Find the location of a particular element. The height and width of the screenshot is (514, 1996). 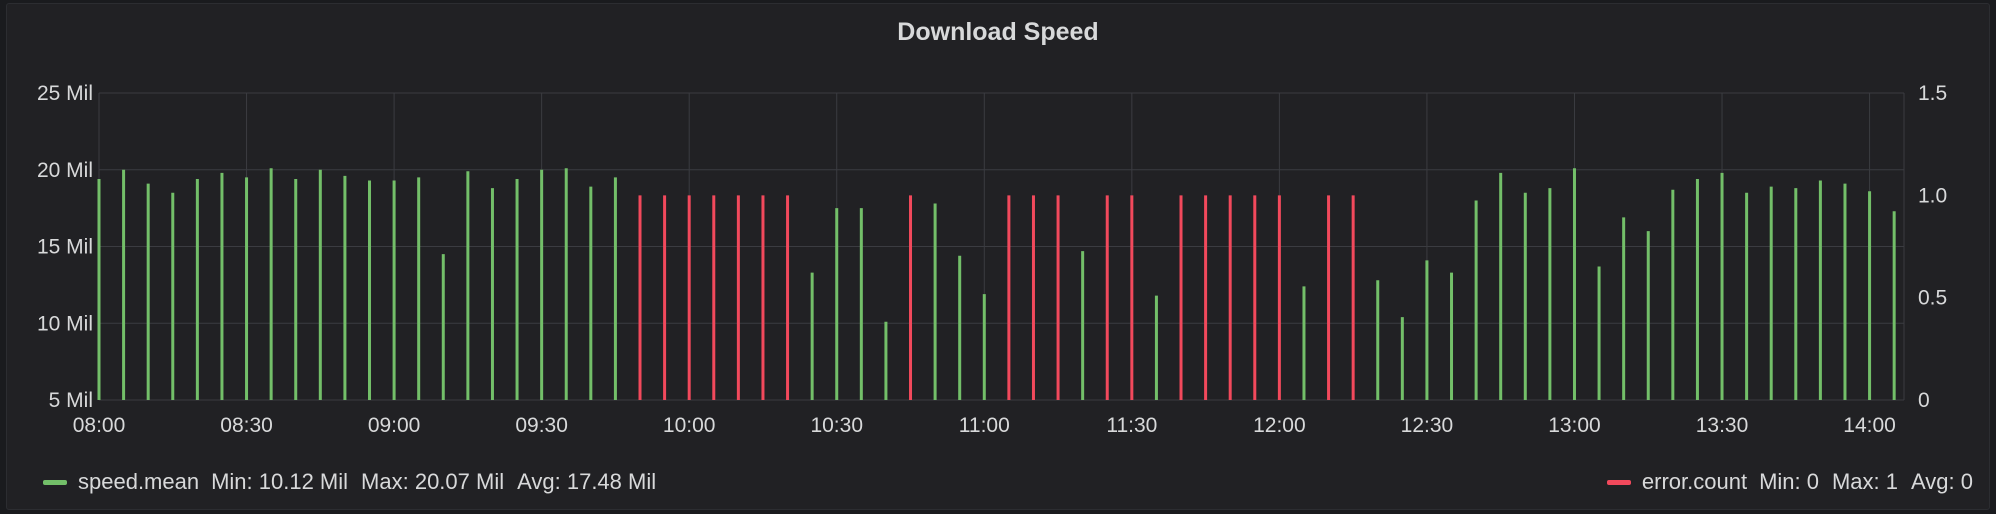

y-right-tick-label: 1.5 is located at coordinates (1932, 93).